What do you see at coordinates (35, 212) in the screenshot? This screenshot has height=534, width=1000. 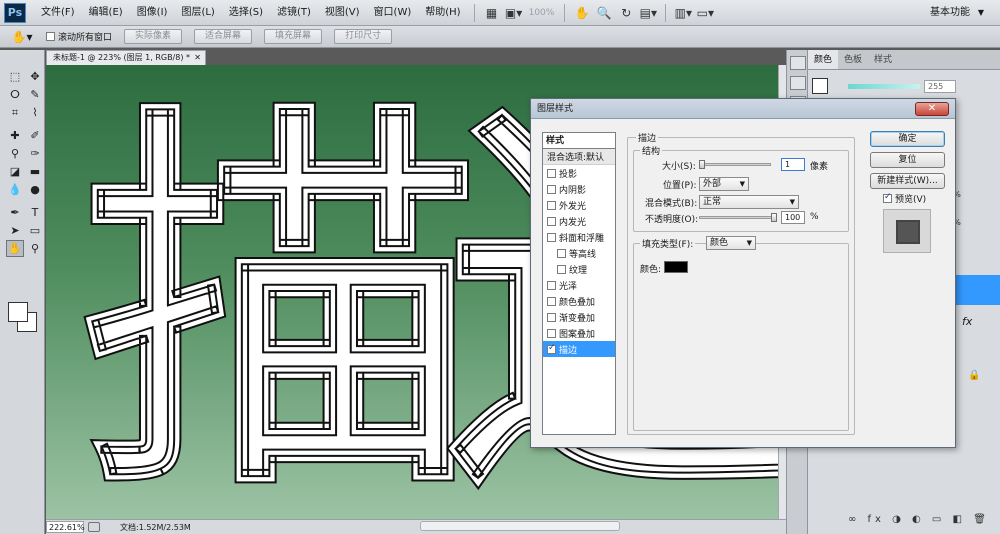 I see `type-tool-icon: T` at bounding box center [35, 212].